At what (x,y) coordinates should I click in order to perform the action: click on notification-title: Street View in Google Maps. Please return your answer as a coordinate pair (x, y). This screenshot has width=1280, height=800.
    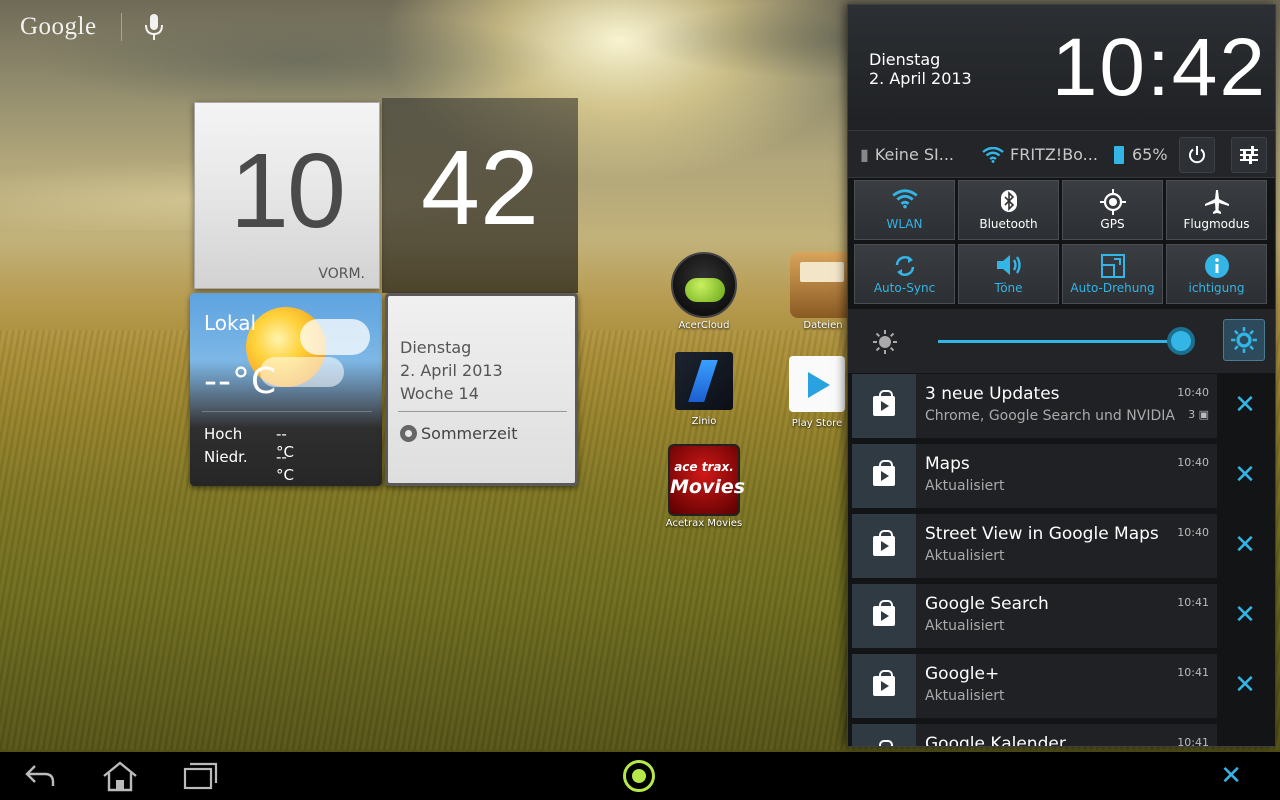
    Looking at the image, I should click on (1042, 534).